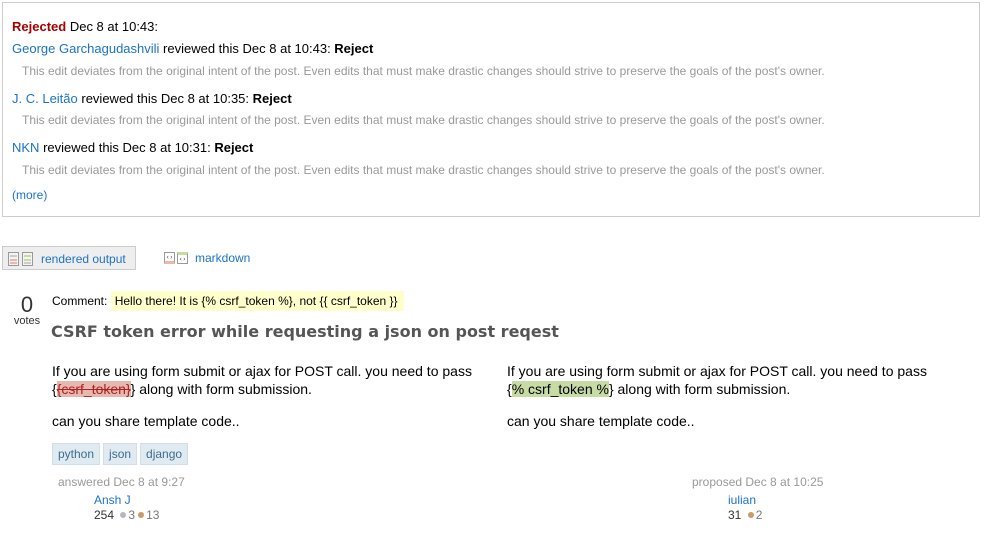 The image size is (984, 538). What do you see at coordinates (27, 321) in the screenshot?
I see `votes-label: votes` at bounding box center [27, 321].